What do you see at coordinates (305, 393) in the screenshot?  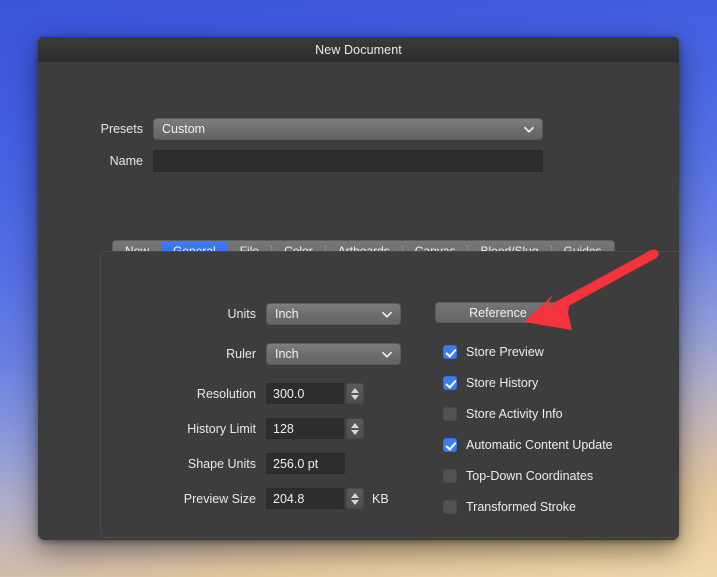 I see `resolution-input: 300.0` at bounding box center [305, 393].